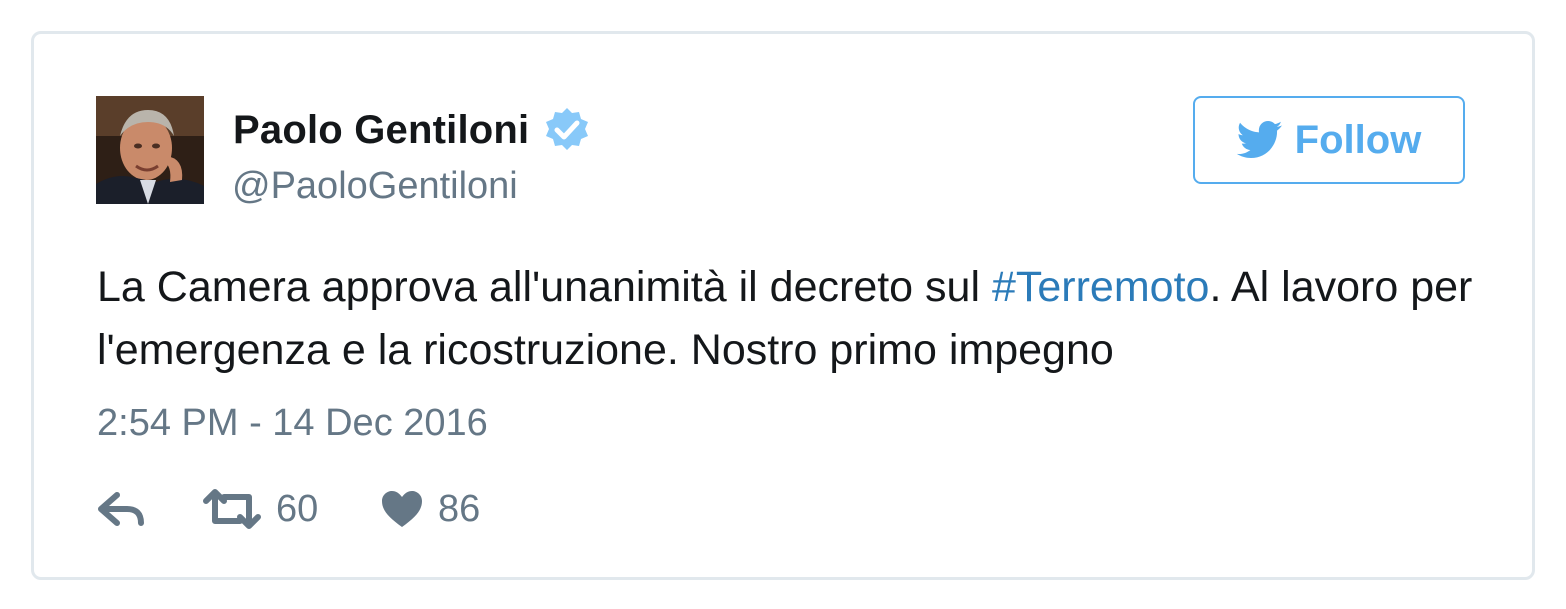 The image size is (1566, 609). What do you see at coordinates (567, 130) in the screenshot?
I see `verified-badge-icon` at bounding box center [567, 130].